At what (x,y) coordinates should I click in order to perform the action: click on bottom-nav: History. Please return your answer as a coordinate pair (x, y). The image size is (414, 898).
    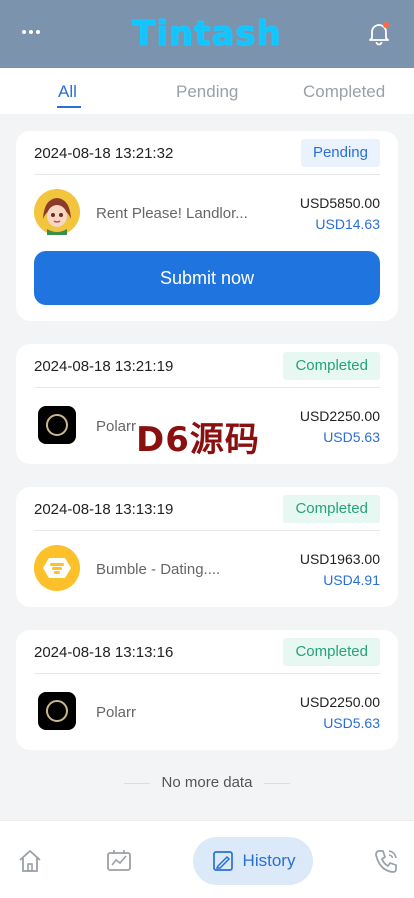
    Looking at the image, I should click on (207, 859).